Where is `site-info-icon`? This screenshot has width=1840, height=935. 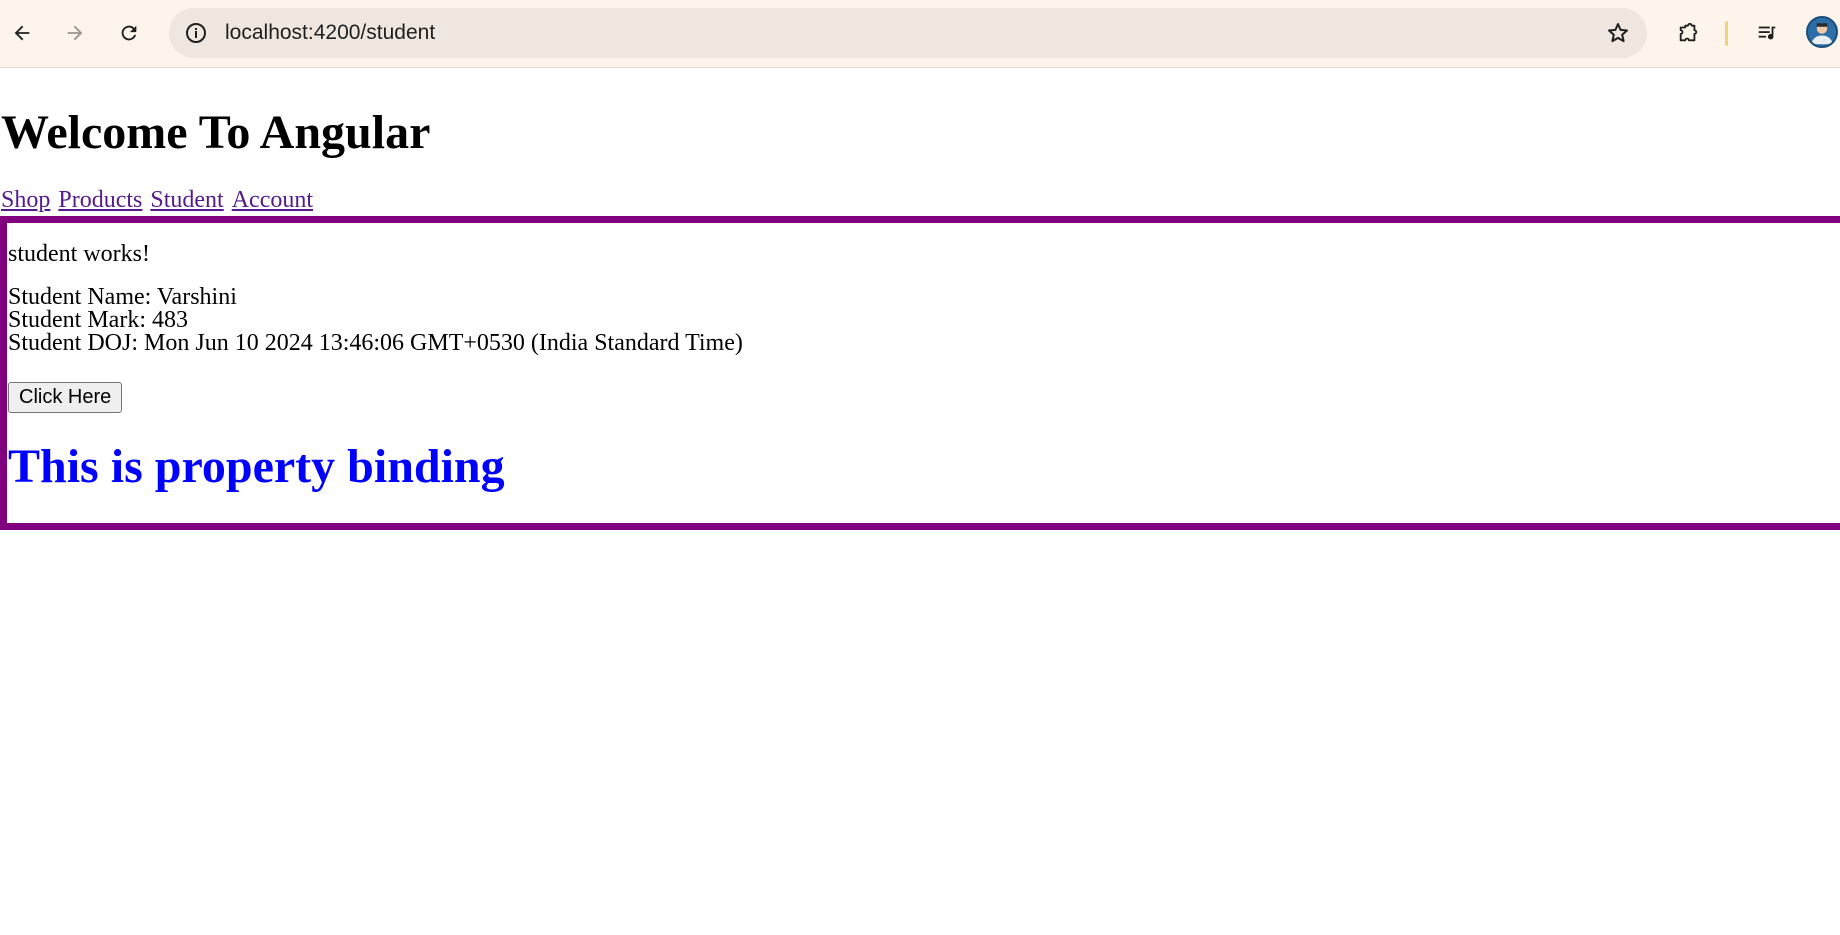
site-info-icon is located at coordinates (196, 33).